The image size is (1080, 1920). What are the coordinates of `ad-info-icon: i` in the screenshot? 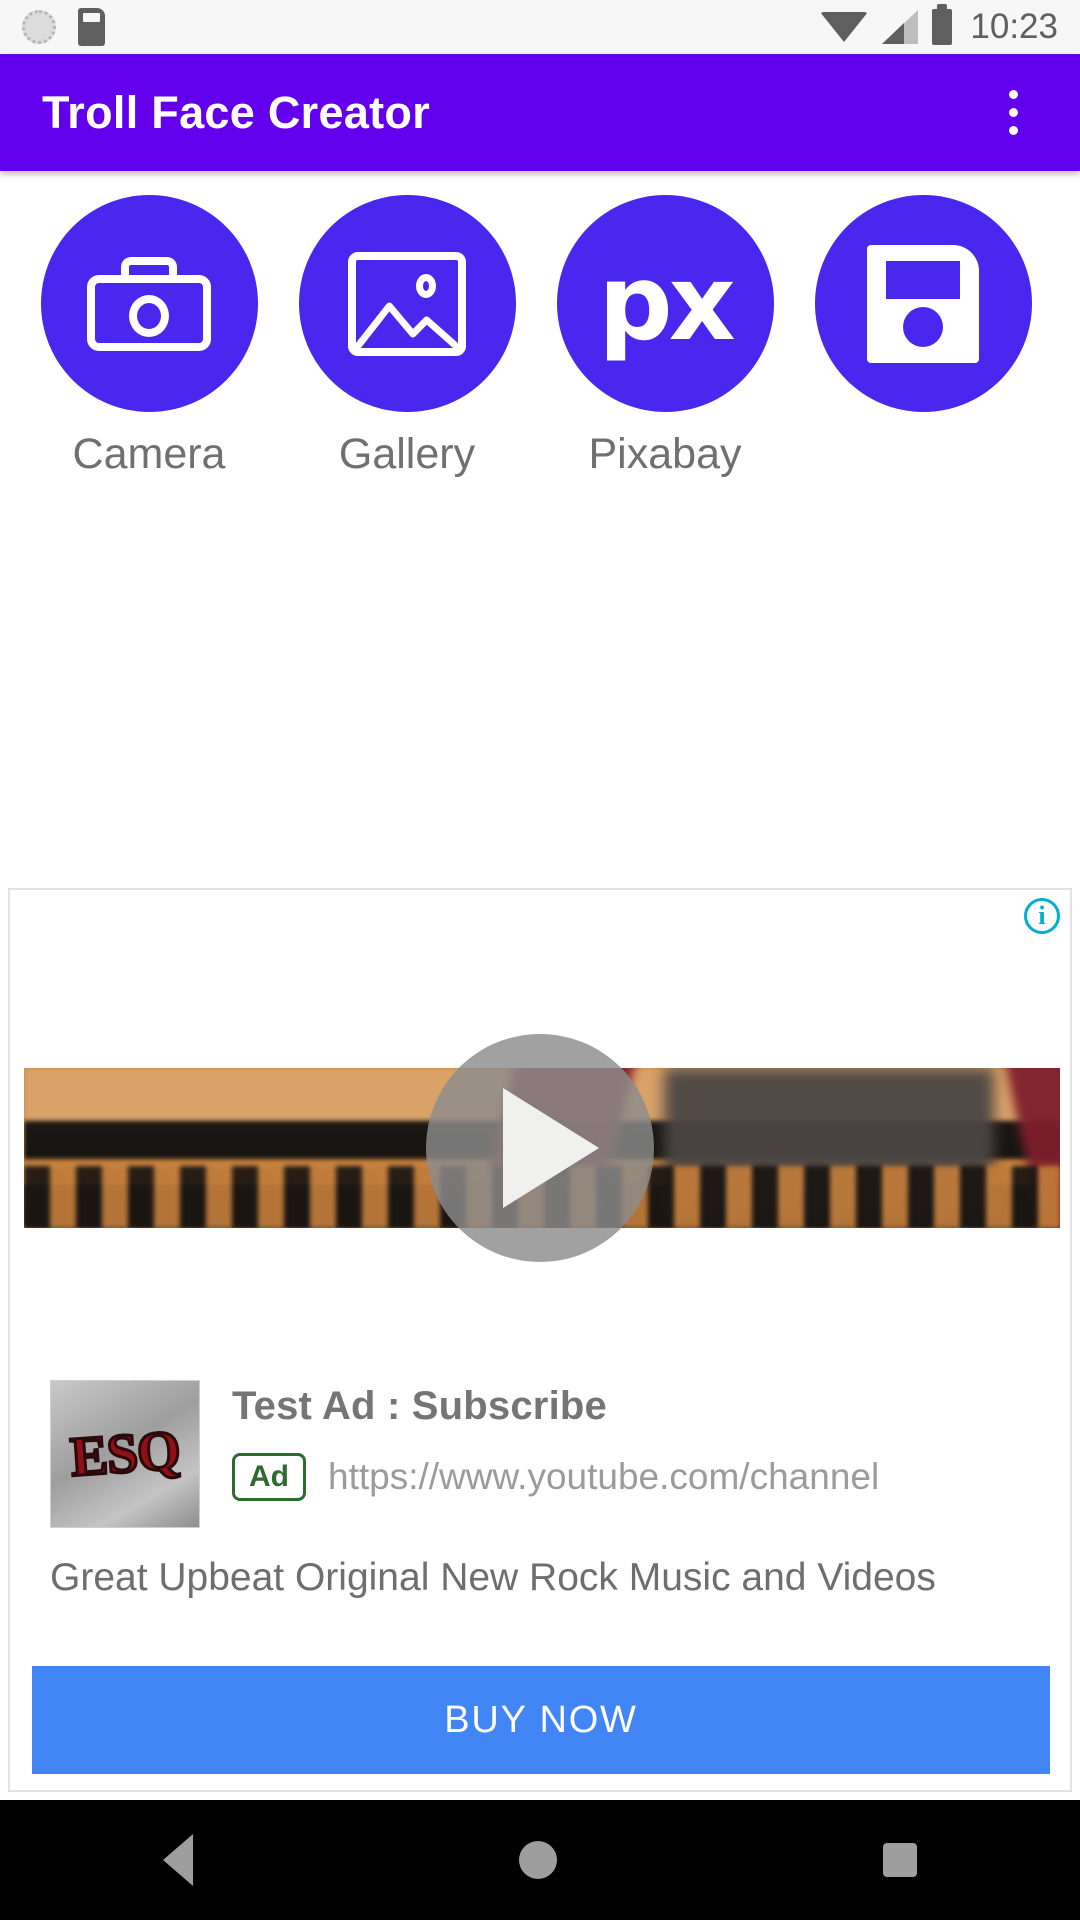 It's located at (1042, 916).